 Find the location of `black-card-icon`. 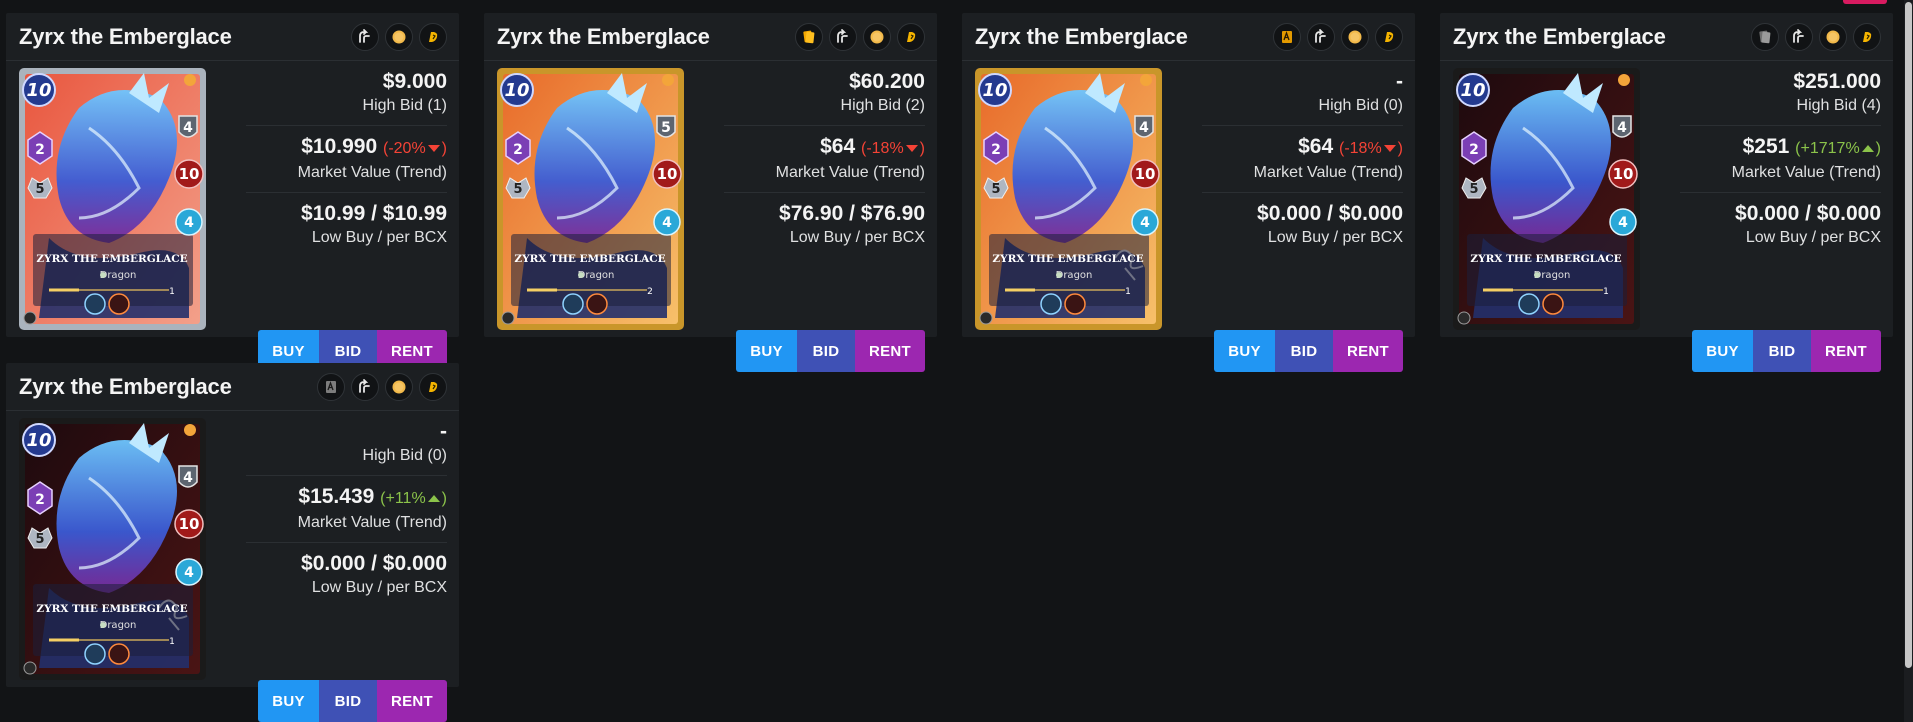

black-card-icon is located at coordinates (1765, 36).